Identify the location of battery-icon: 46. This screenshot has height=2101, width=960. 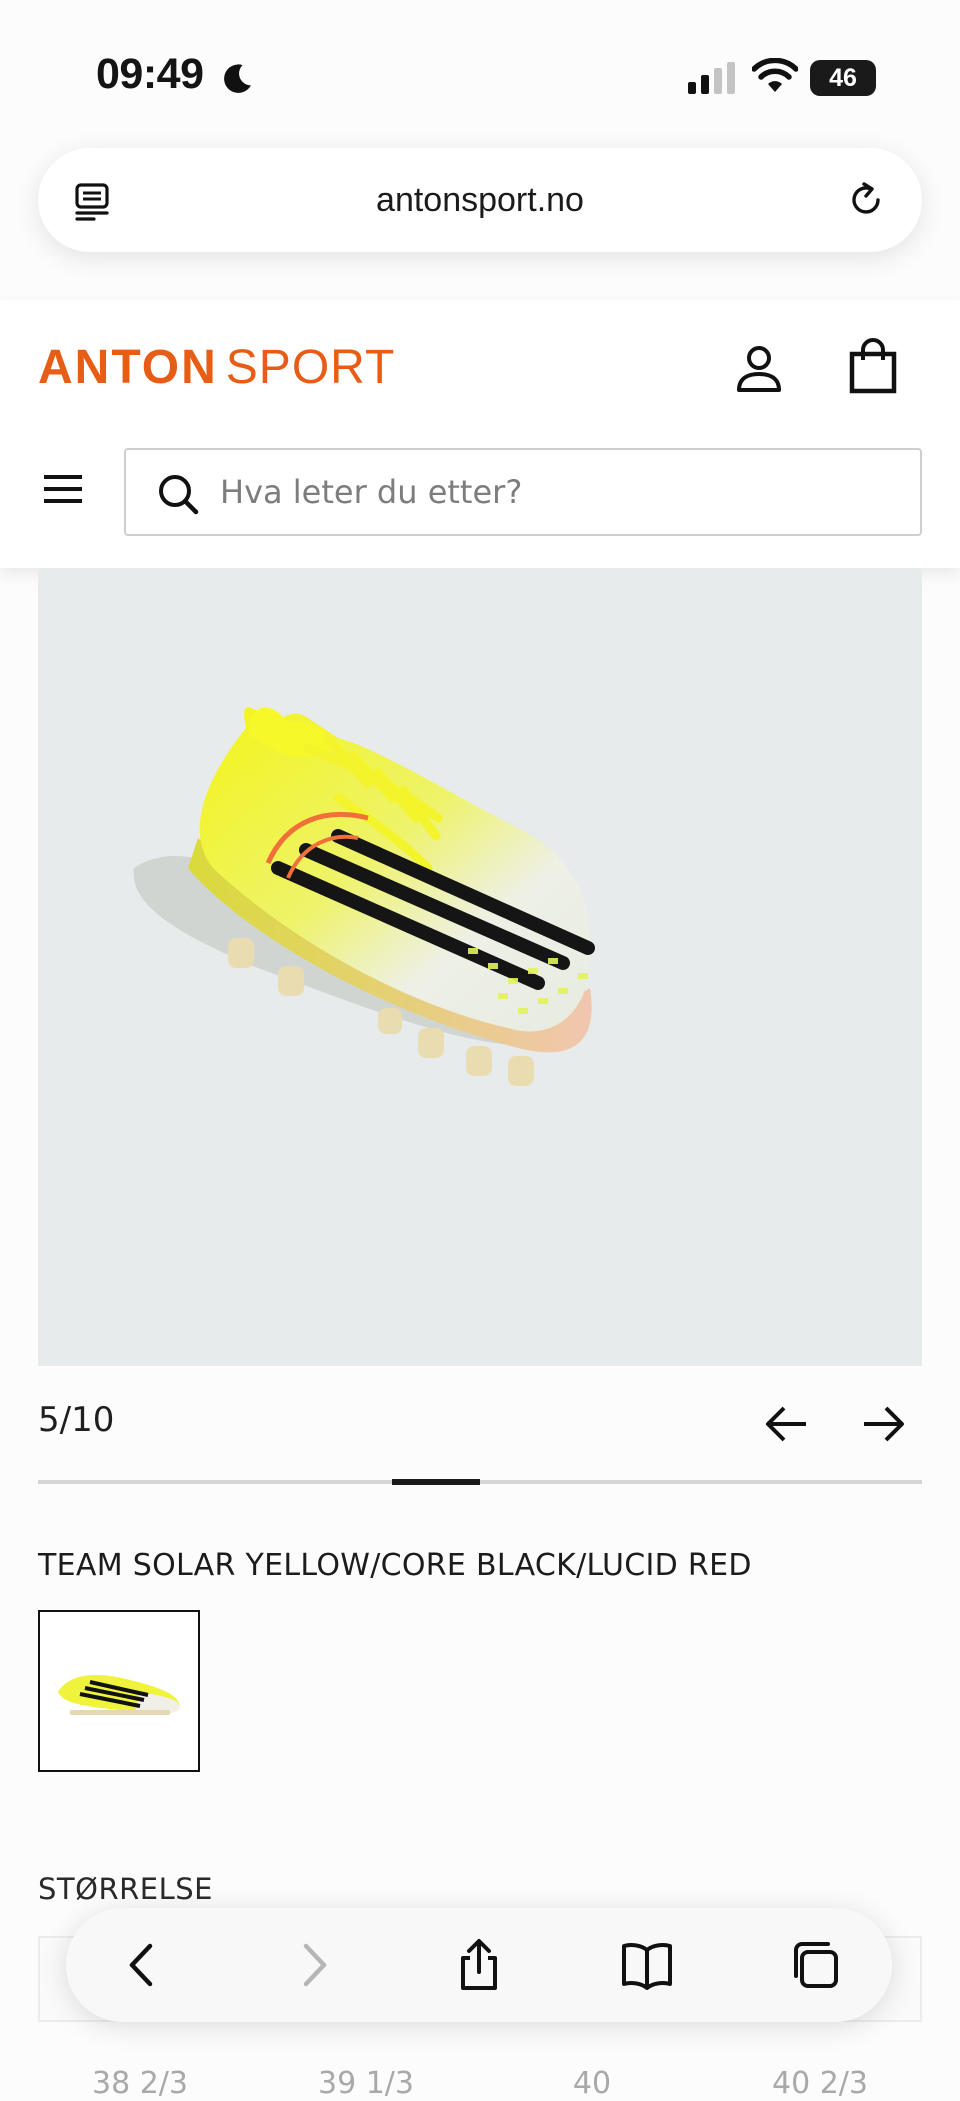
(843, 78).